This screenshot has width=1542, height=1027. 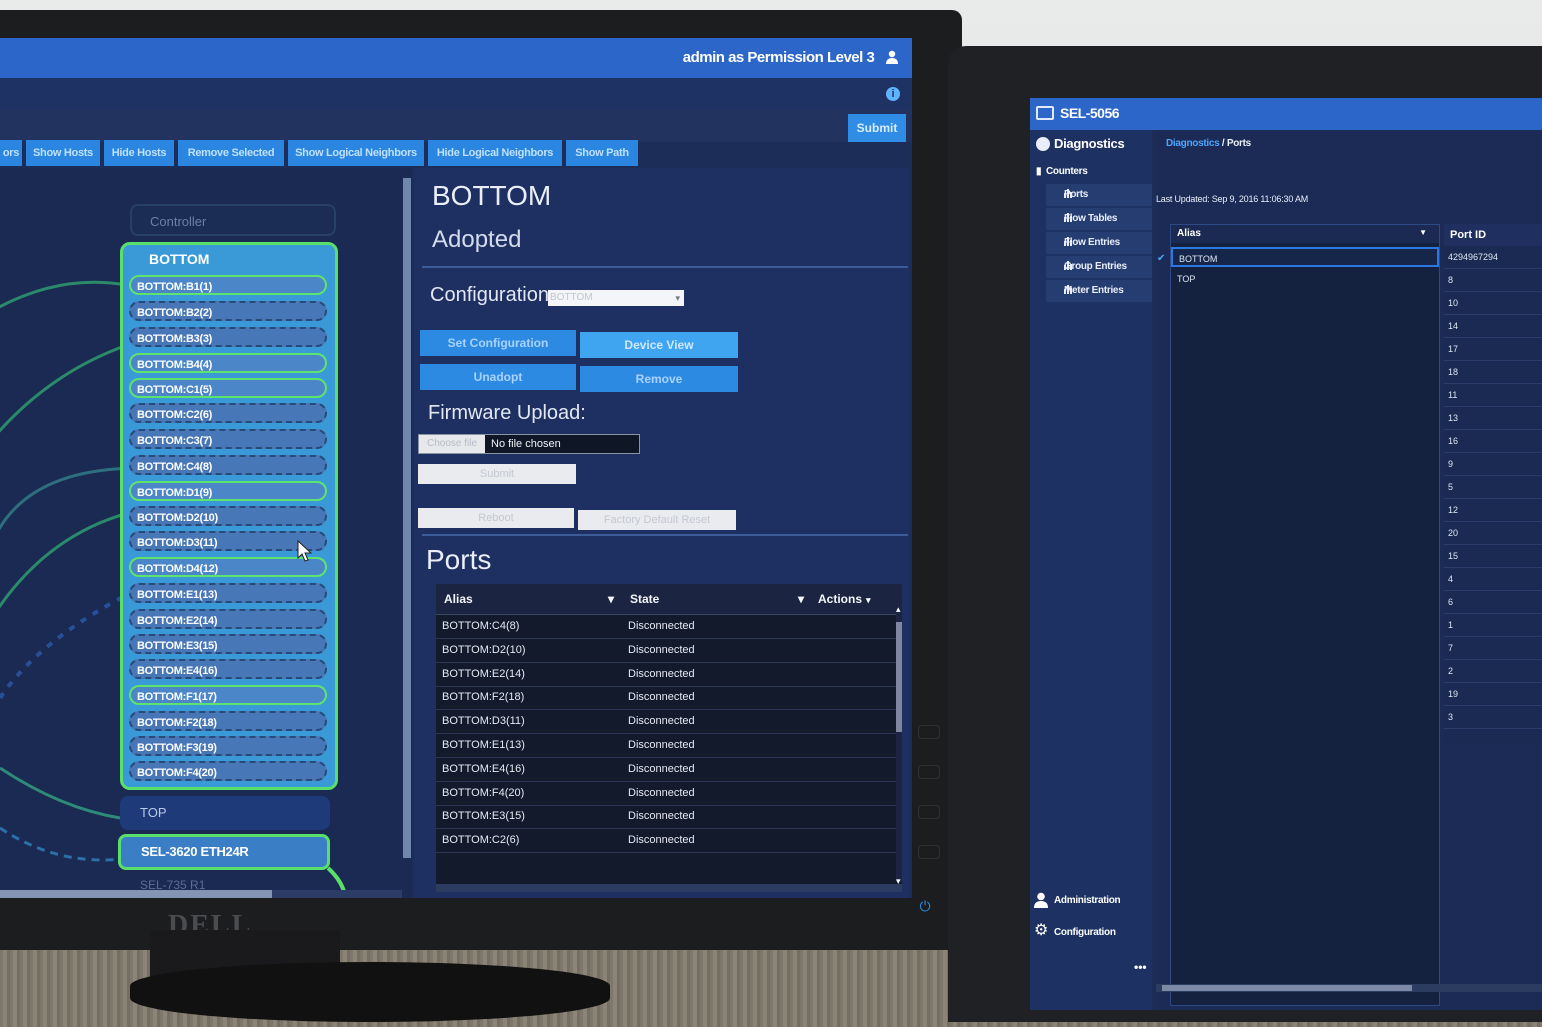 I want to click on port-node: BOTTOM:D2(10), so click(x=228, y=516).